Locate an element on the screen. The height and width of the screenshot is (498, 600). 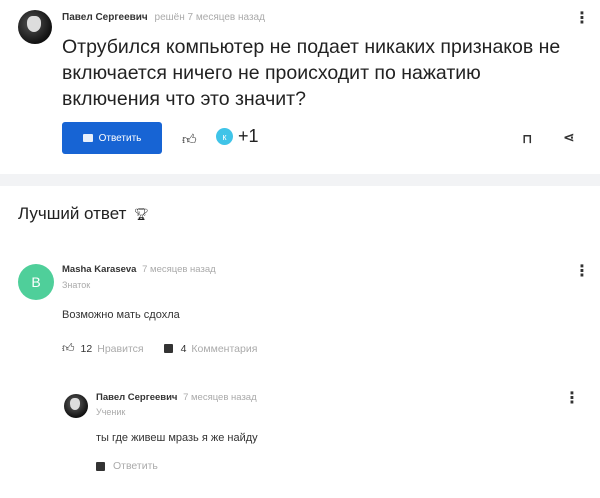
best-answer-heading: Лучший ответ 🏆︎ is located at coordinates (83, 214).